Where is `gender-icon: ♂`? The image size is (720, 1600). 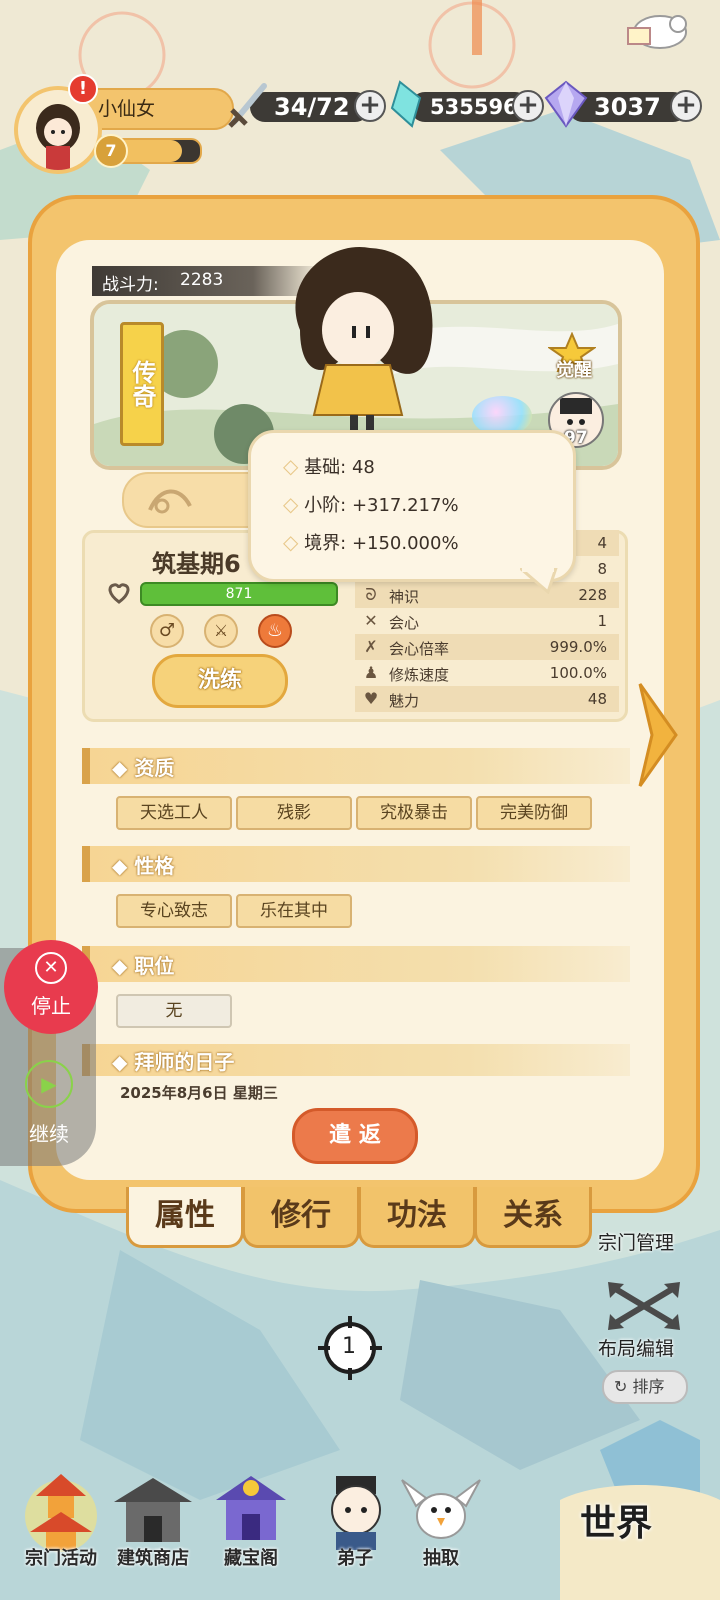 gender-icon: ♂ is located at coordinates (167, 631).